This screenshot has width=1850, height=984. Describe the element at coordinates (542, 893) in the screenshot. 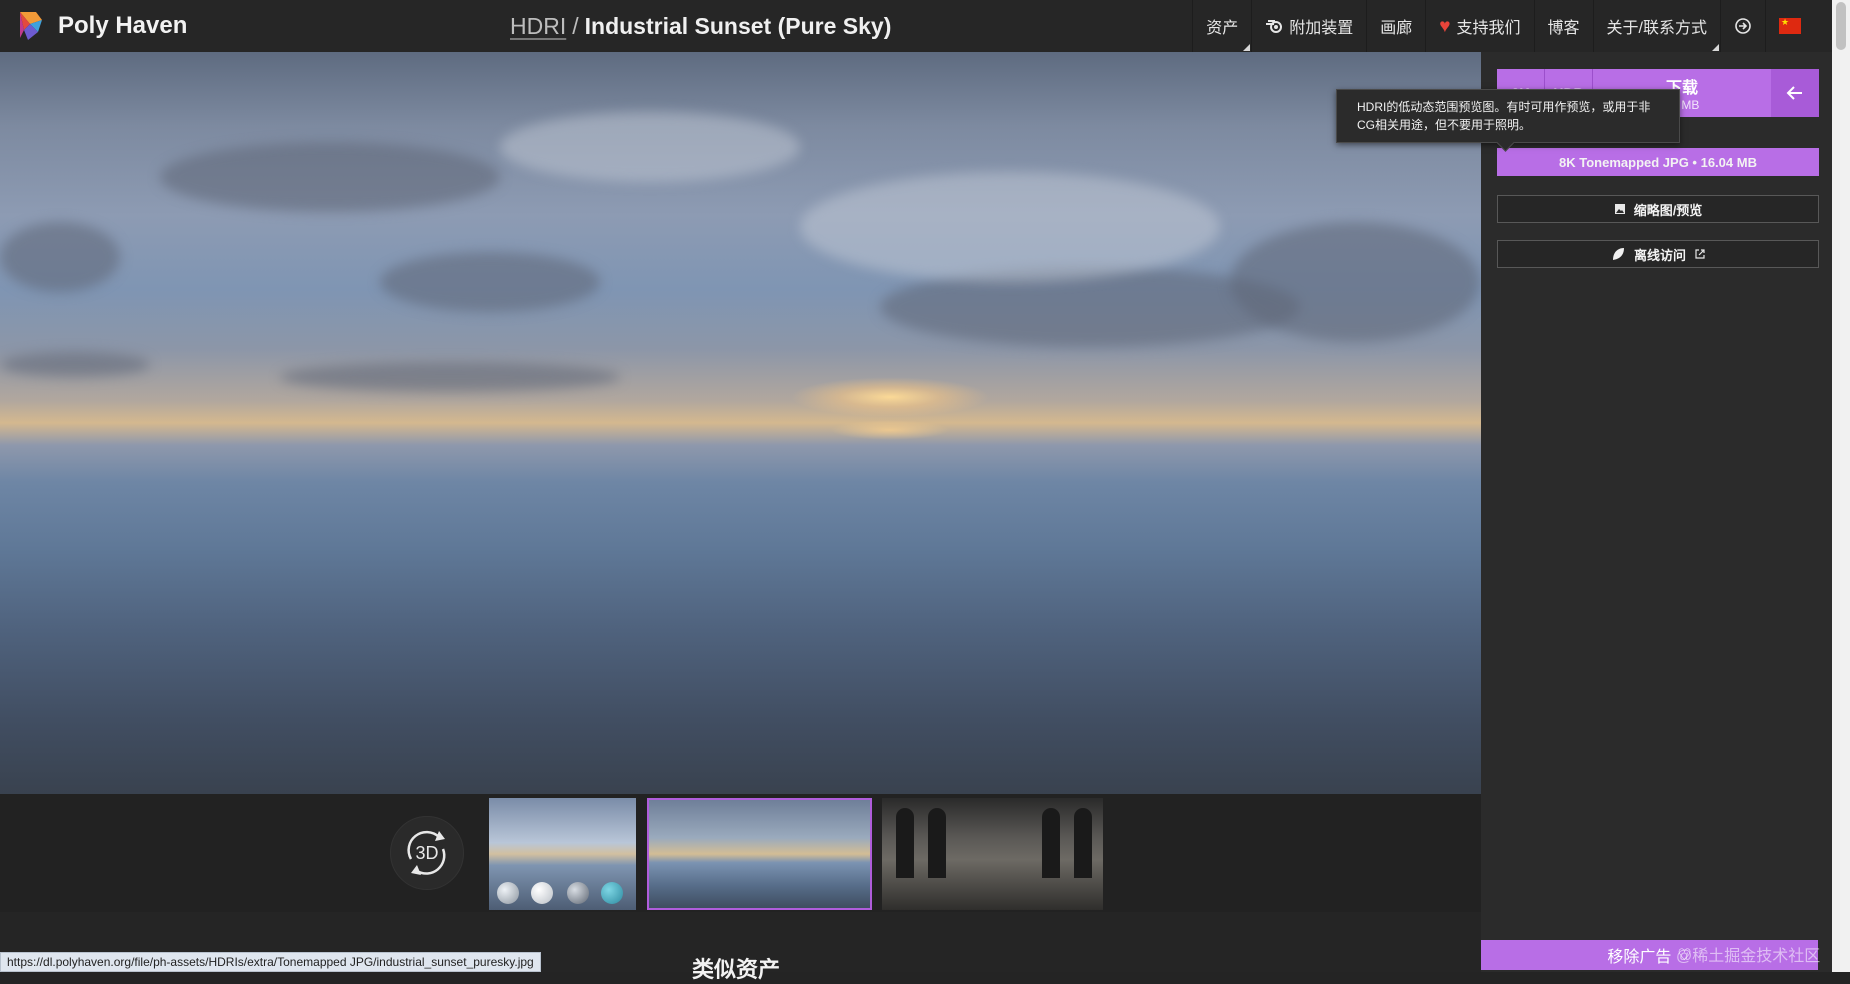

I see `white-sphere` at that location.